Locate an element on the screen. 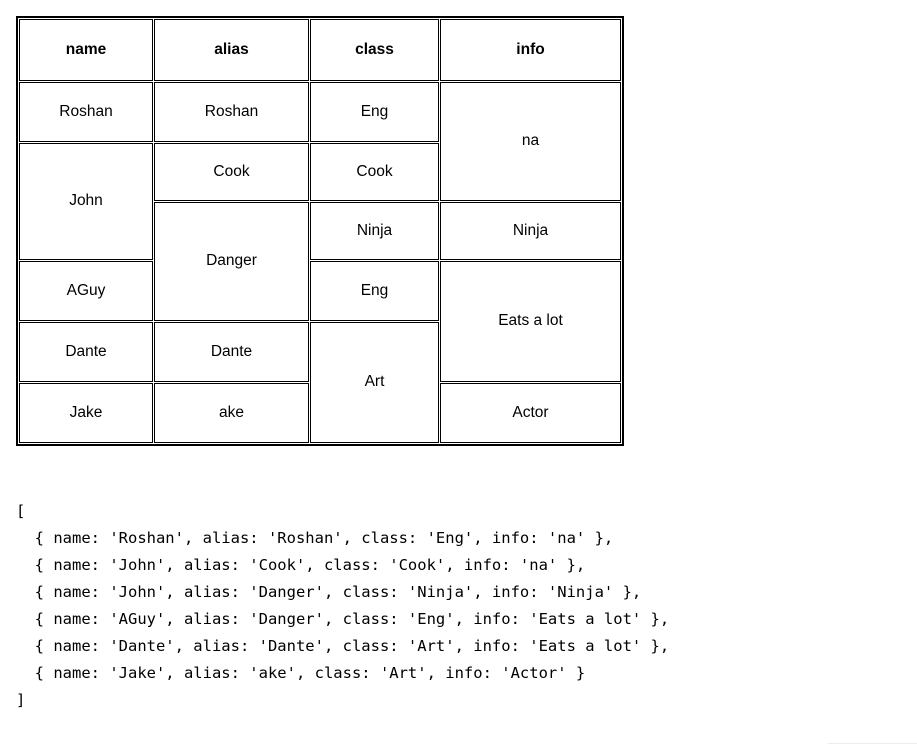 The height and width of the screenshot is (747, 917). table-row: AGuy Eng Eats a lot is located at coordinates (320, 321).